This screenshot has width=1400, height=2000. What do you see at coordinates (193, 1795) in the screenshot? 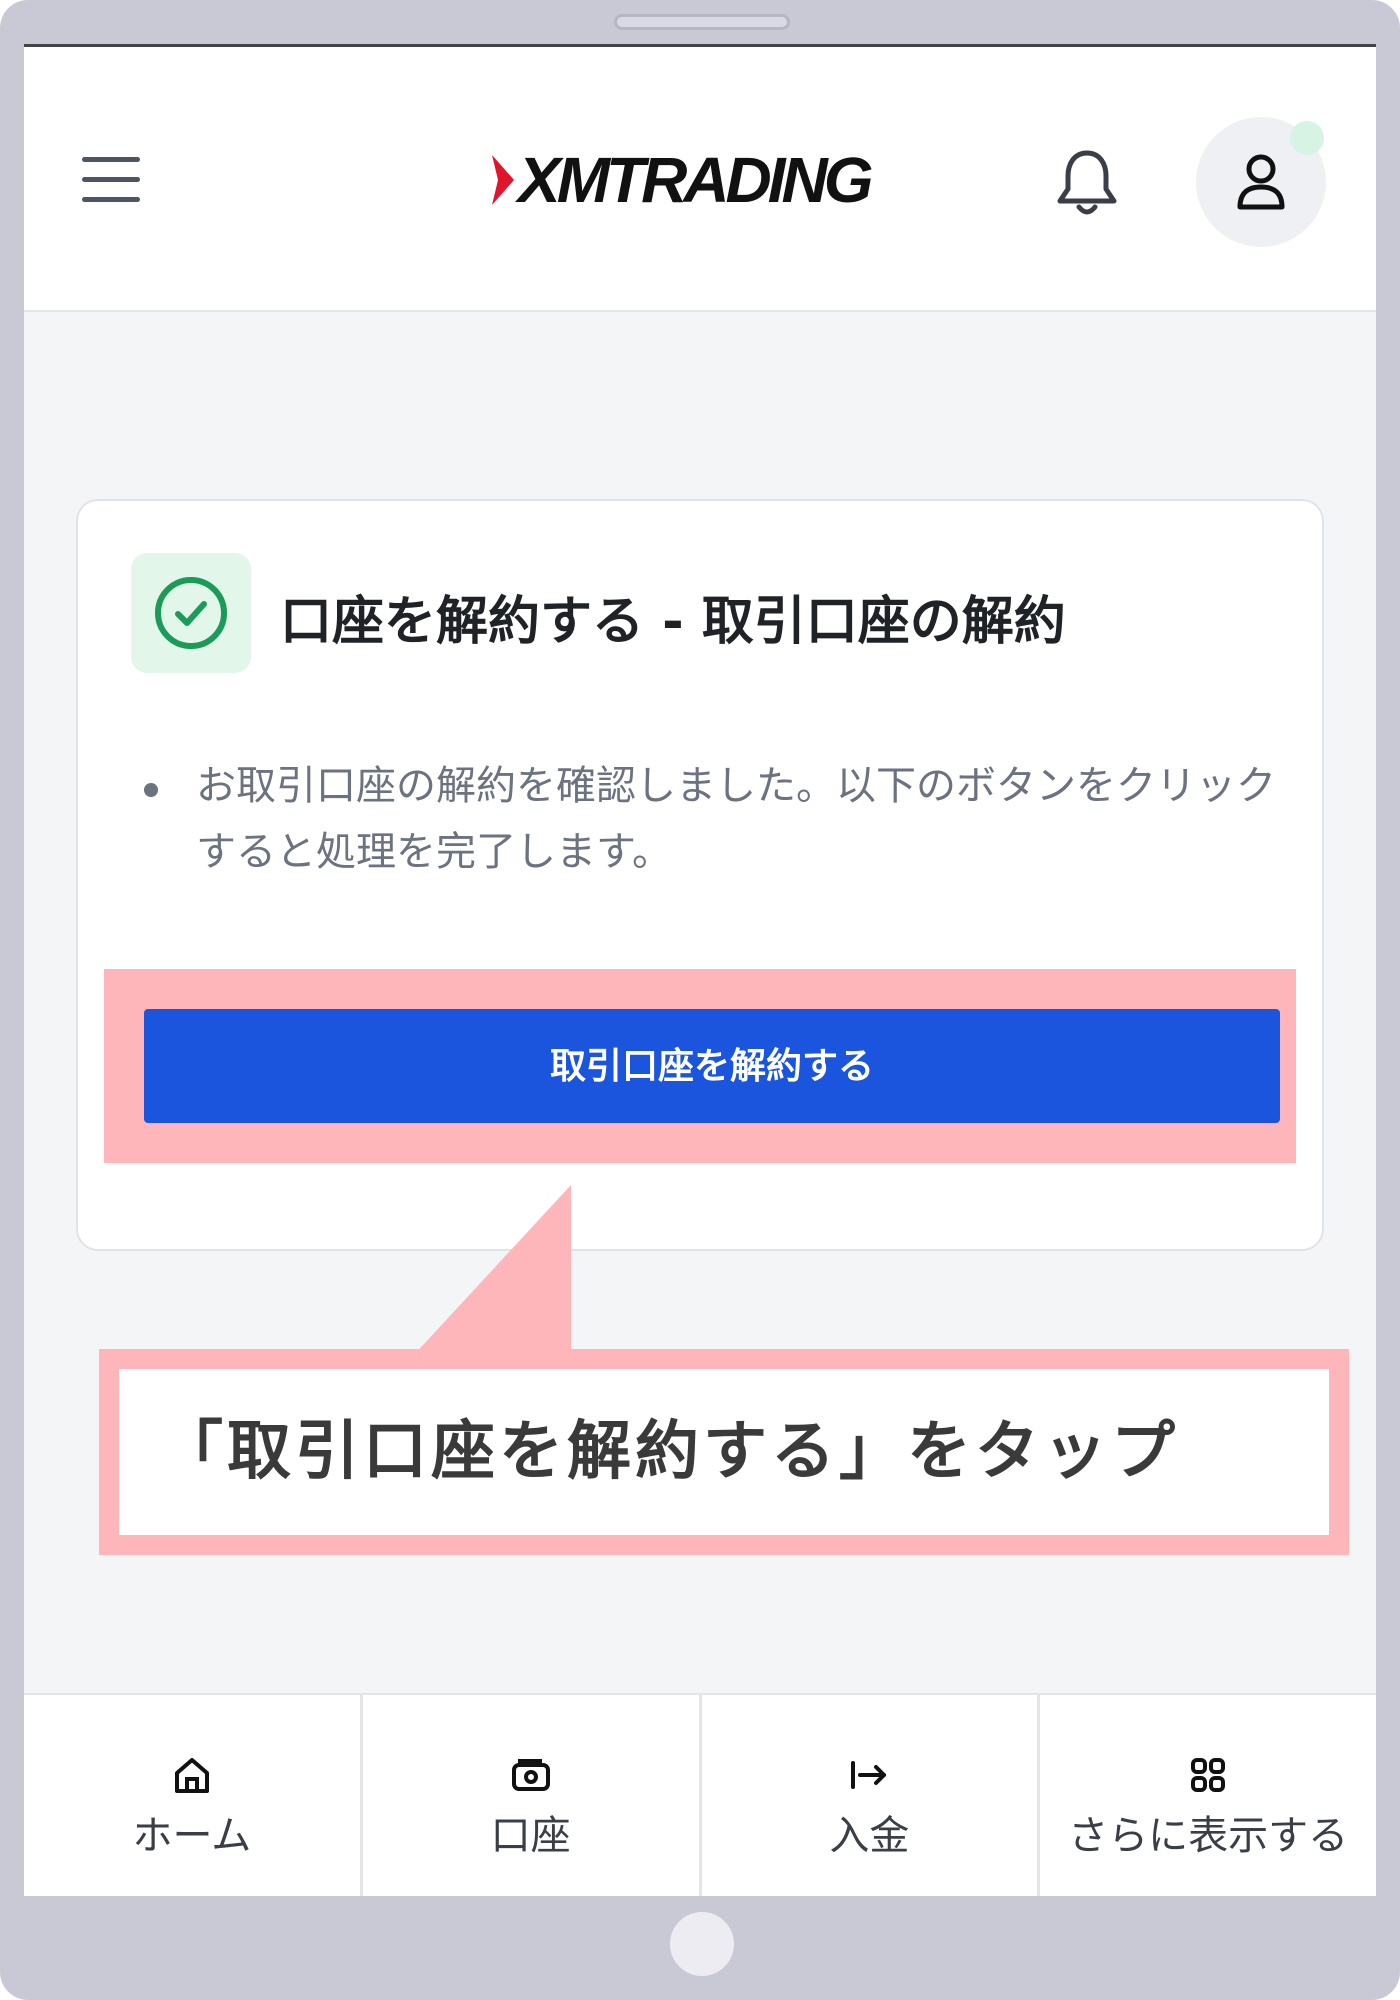
I see `nav-item-home: ホーム` at bounding box center [193, 1795].